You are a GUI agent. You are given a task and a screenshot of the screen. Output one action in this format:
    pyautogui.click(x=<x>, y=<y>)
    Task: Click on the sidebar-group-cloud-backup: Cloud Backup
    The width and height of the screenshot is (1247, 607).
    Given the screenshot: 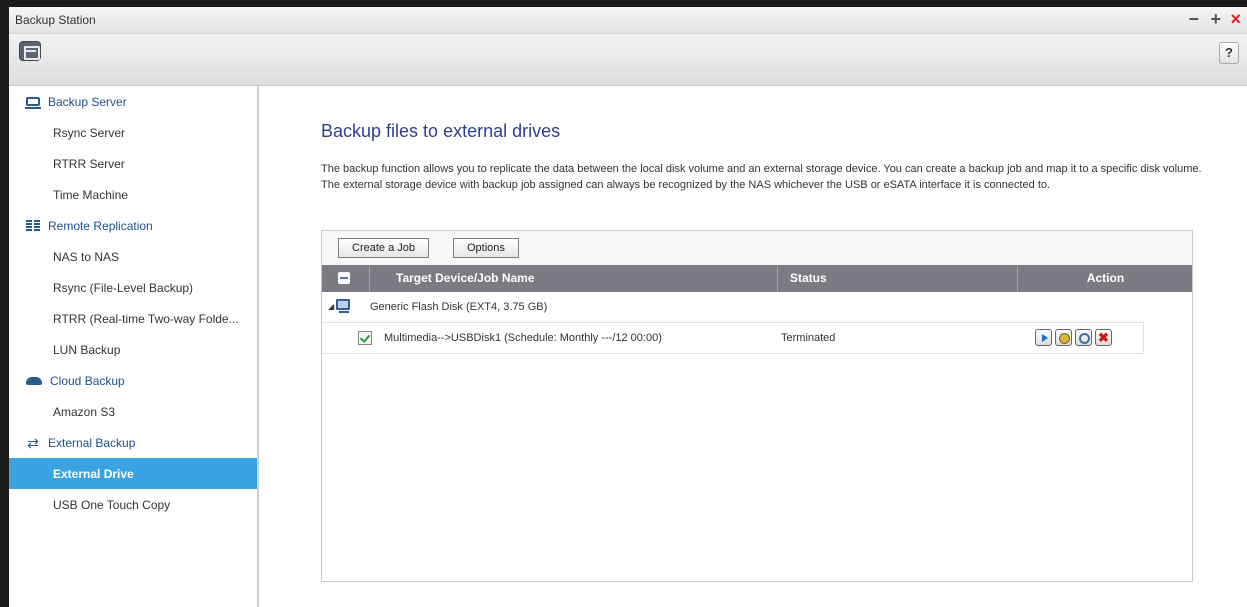 What is the action you would take?
    pyautogui.click(x=133, y=380)
    